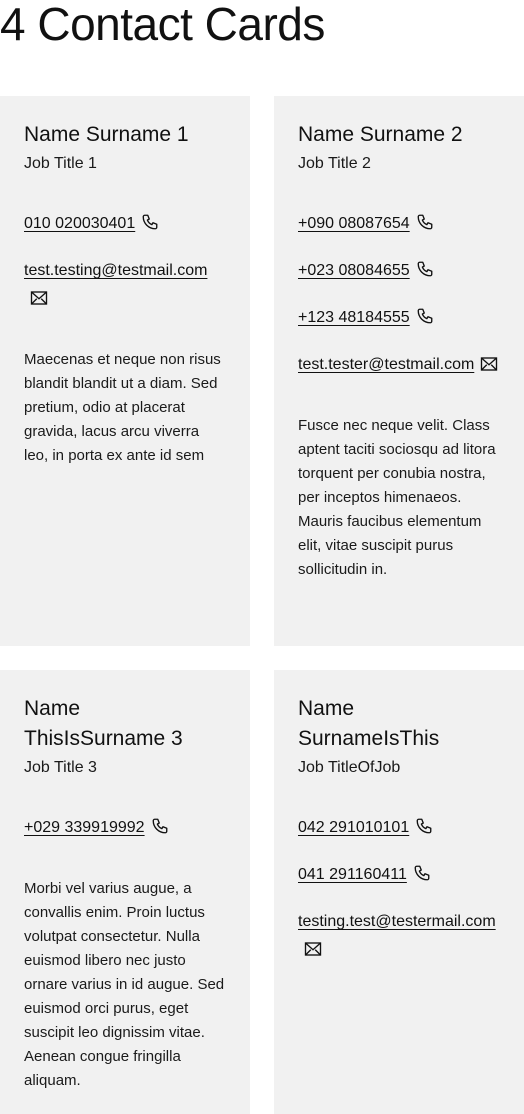 This screenshot has height=1114, width=524. What do you see at coordinates (399, 937) in the screenshot?
I see `email-entry: testing.test@testermail.com` at bounding box center [399, 937].